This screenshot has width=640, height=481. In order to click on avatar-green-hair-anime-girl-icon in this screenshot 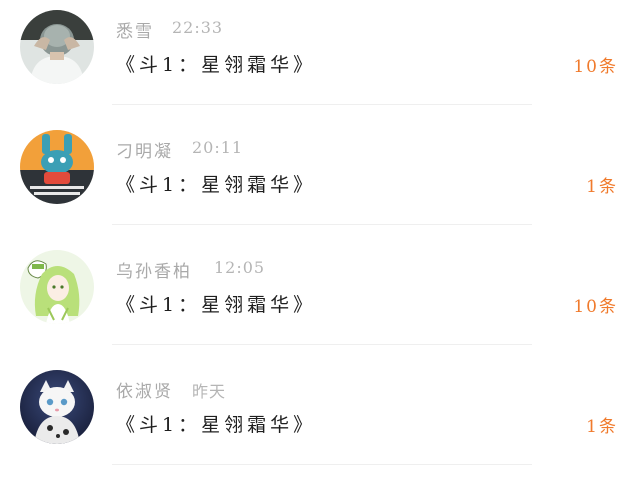, I will do `click(57, 287)`.